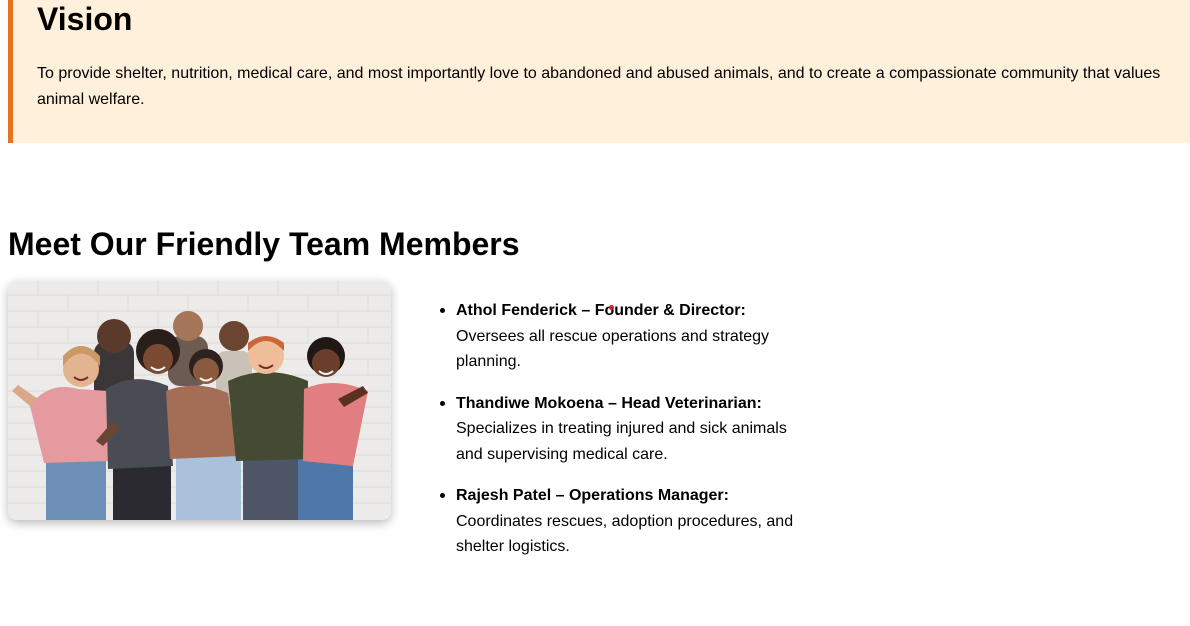 The height and width of the screenshot is (626, 1190). What do you see at coordinates (264, 244) in the screenshot?
I see `team-heading: Meet Our Friendly Team Members` at bounding box center [264, 244].